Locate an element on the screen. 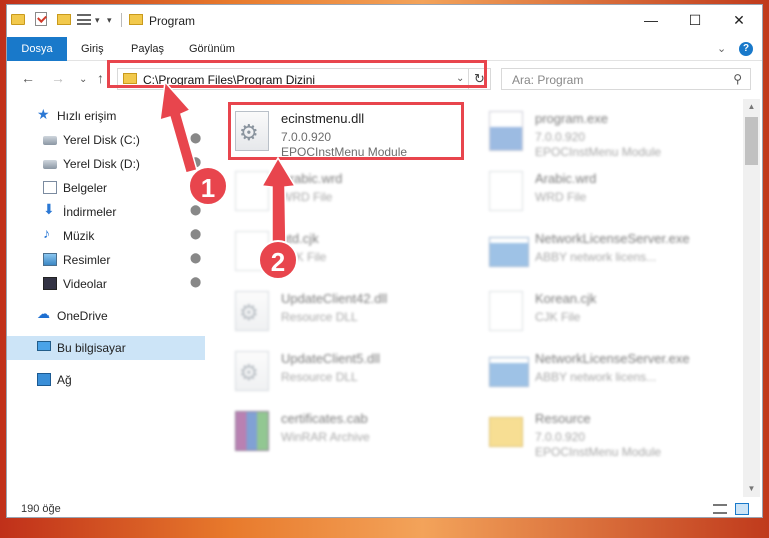 The width and height of the screenshot is (769, 538). window-title: Program is located at coordinates (172, 21).